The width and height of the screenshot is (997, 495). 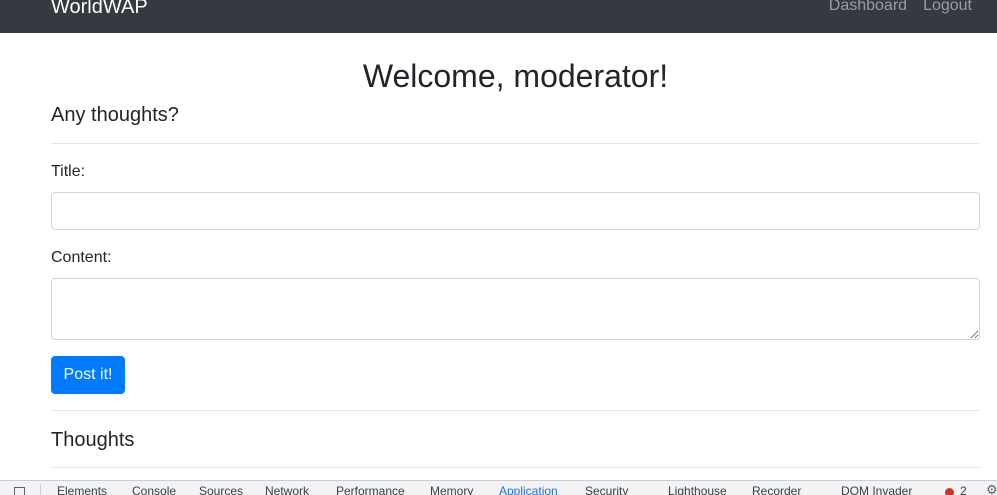 I want to click on devtools-tab-performance: Performance, so click(x=370, y=489).